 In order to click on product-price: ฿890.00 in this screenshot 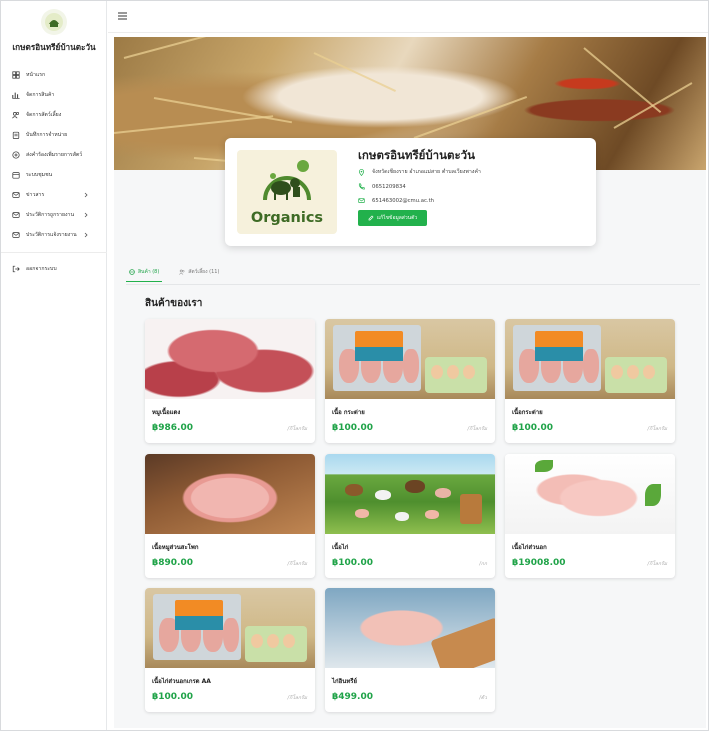, I will do `click(172, 563)`.